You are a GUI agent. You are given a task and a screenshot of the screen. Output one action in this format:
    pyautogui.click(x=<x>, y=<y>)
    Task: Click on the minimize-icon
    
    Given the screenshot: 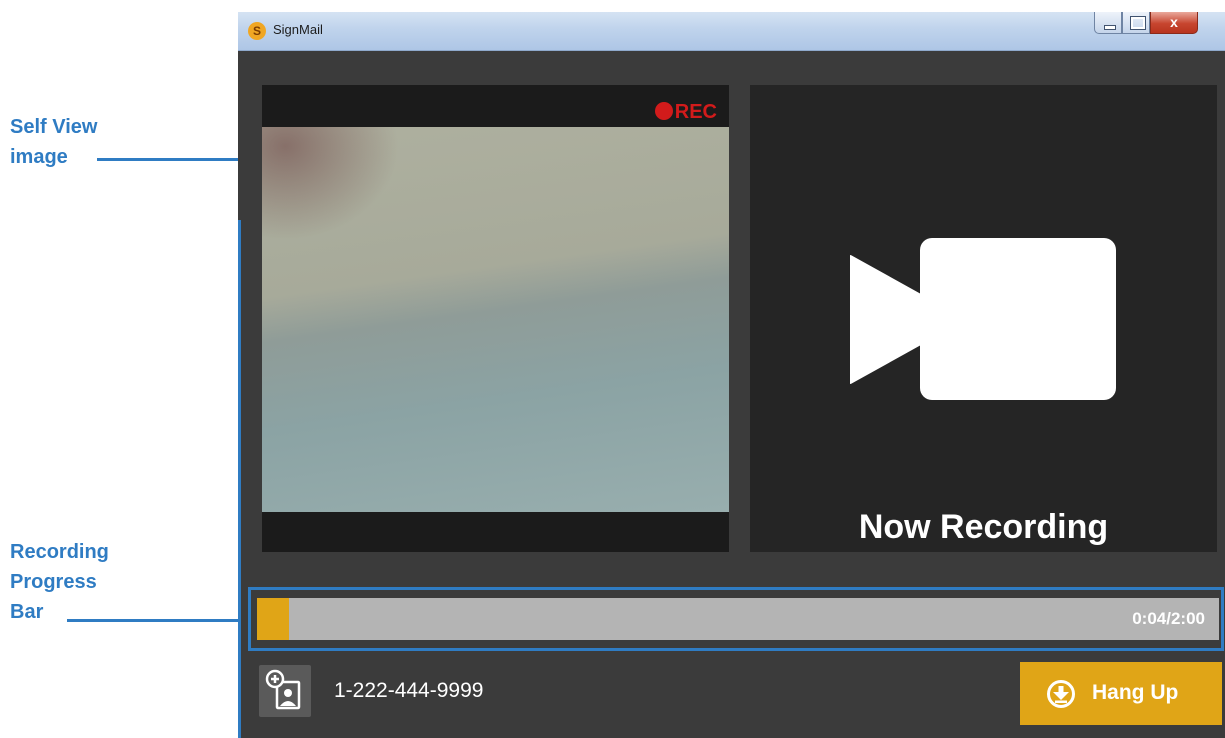 What is the action you would take?
    pyautogui.click(x=1110, y=27)
    